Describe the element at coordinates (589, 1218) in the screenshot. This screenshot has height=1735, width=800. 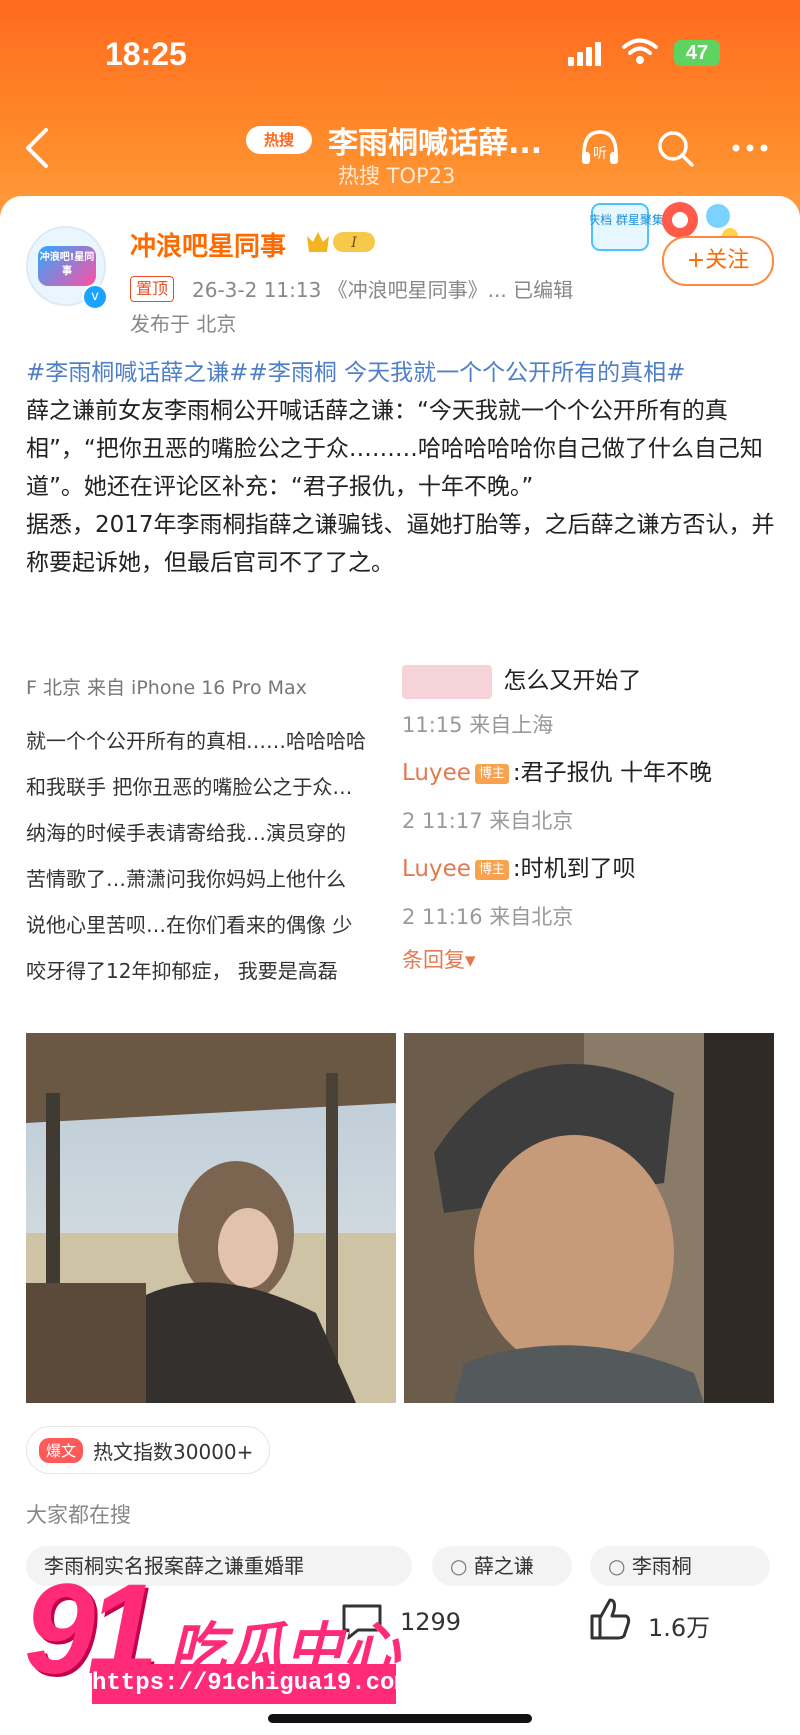
I see `photo-man` at that location.